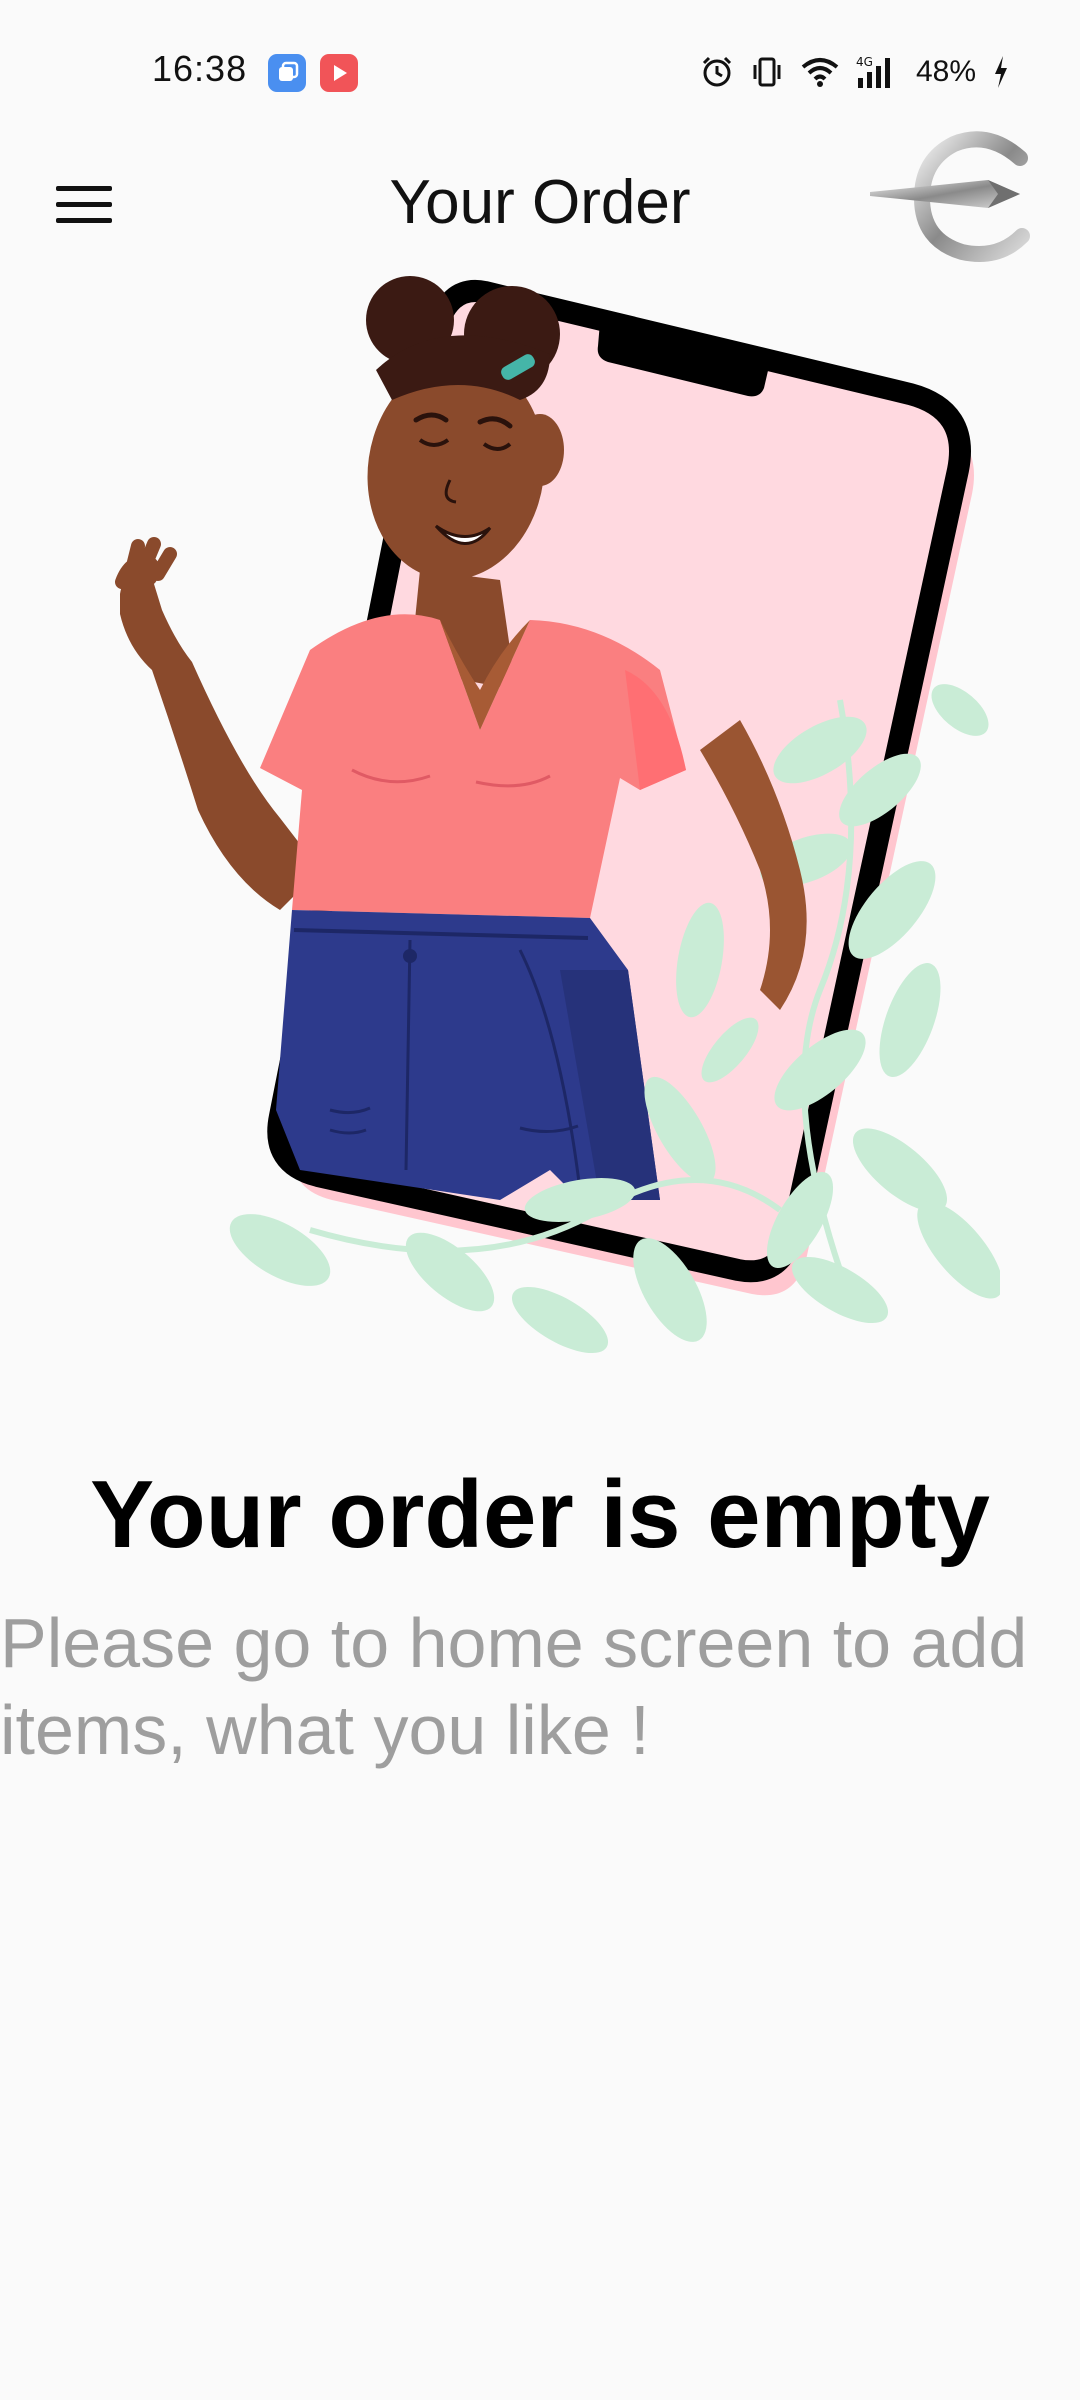  I want to click on alarm-icon, so click(717, 71).